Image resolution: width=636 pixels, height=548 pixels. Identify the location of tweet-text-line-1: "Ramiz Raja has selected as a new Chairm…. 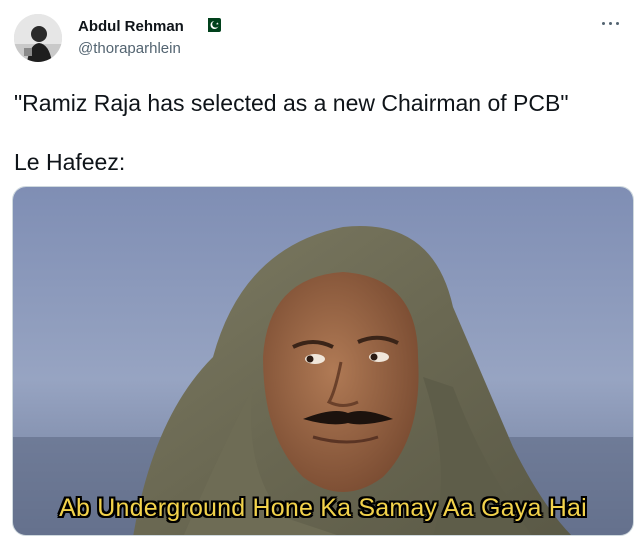
(291, 103).